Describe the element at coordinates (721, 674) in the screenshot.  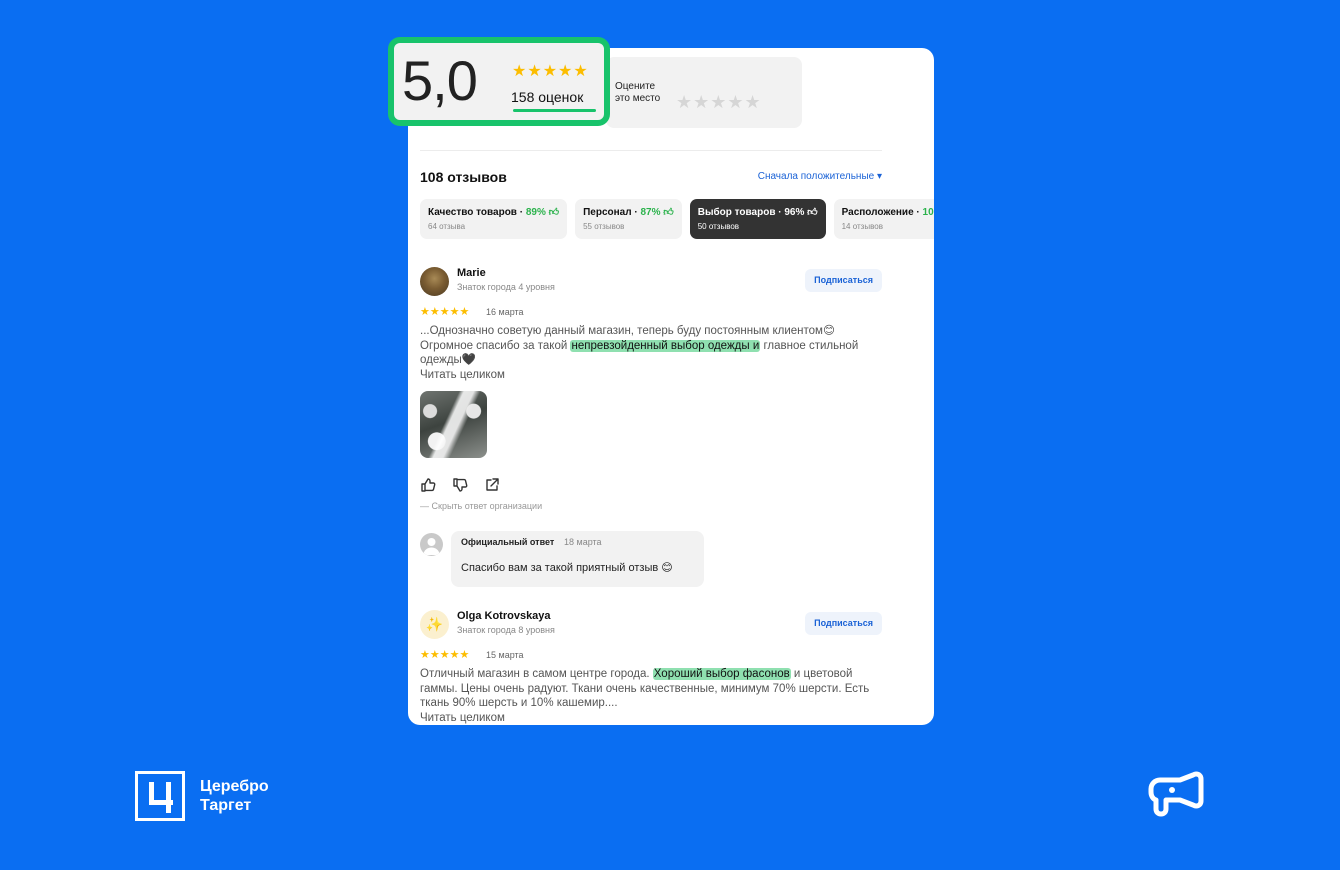
I see `review-text-highlight: Хороший выбор фасонов` at that location.